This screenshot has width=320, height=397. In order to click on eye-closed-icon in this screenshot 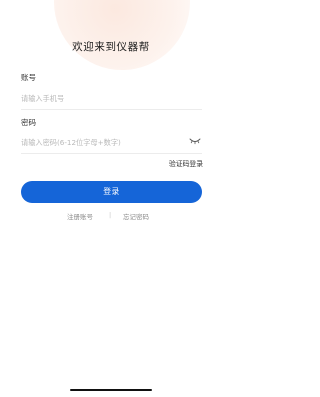, I will do `click(195, 141)`.